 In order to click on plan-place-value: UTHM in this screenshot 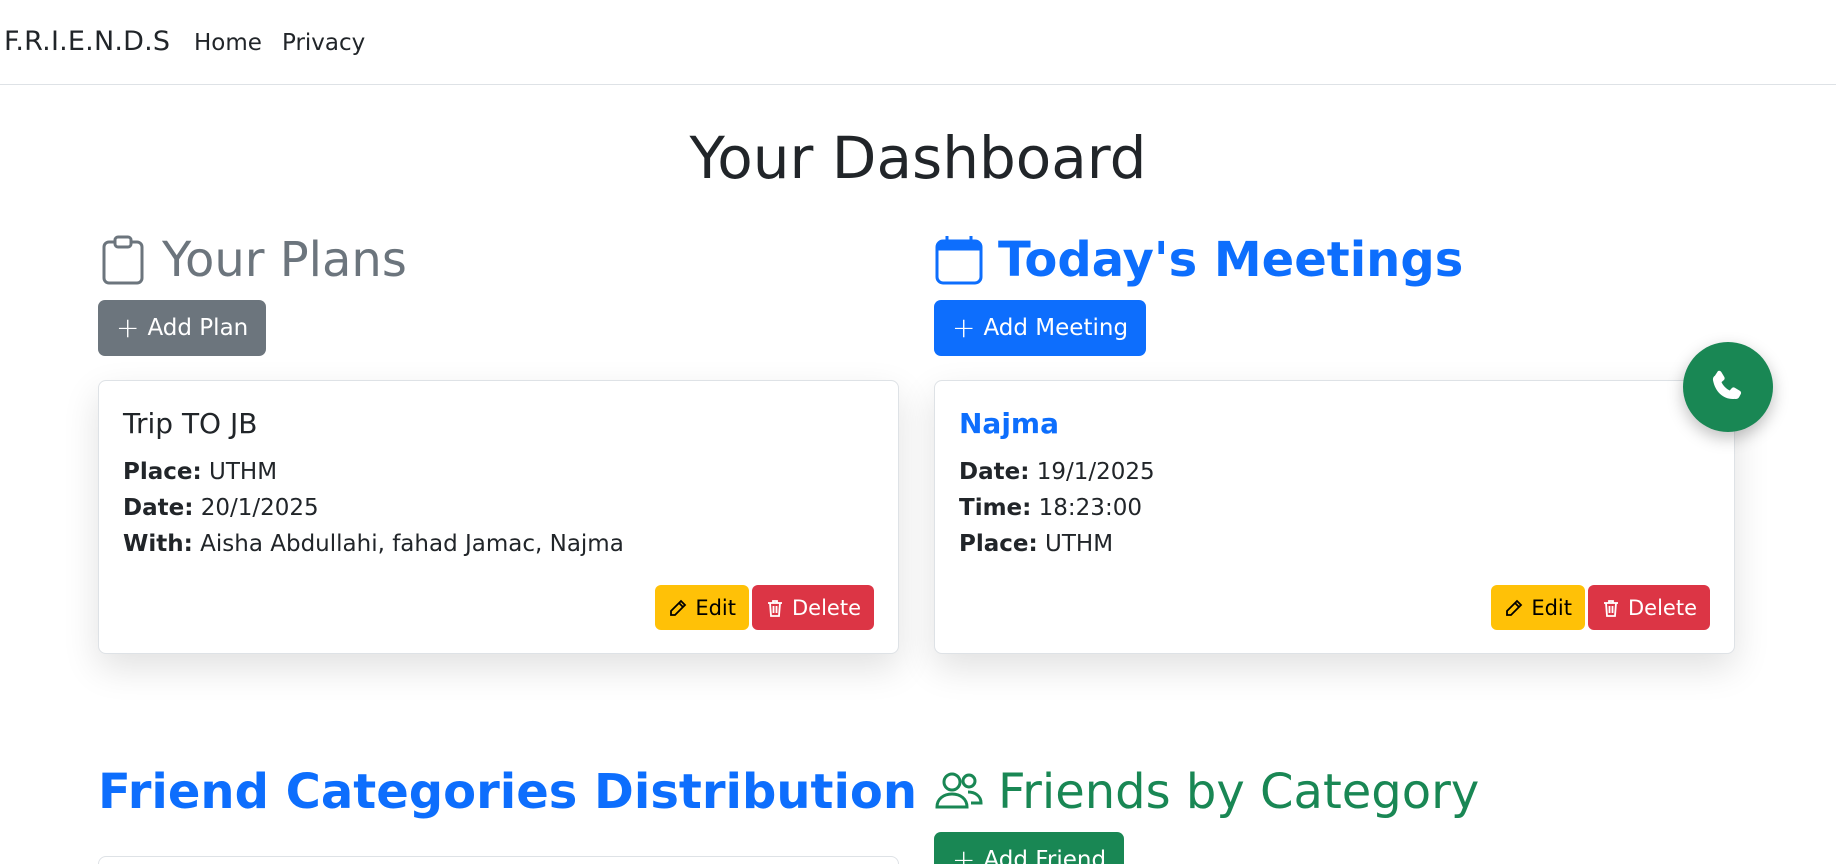, I will do `click(243, 472)`.